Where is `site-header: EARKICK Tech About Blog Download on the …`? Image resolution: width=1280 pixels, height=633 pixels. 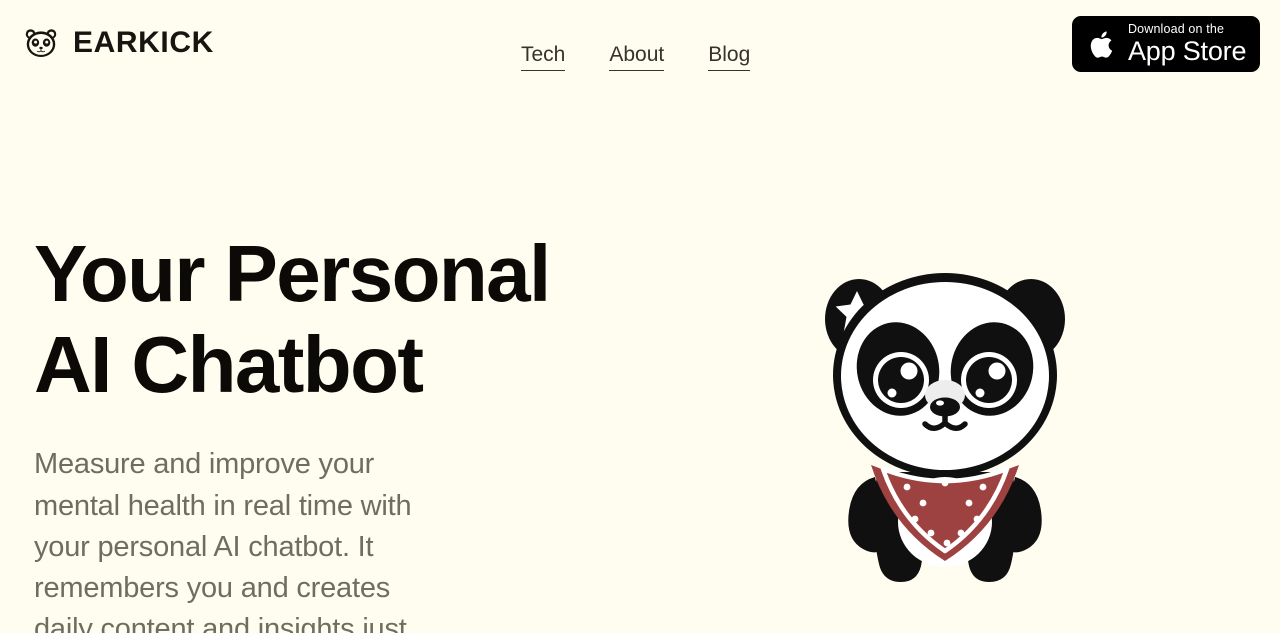 site-header: EARKICK Tech About Blog Download on the … is located at coordinates (640, 46).